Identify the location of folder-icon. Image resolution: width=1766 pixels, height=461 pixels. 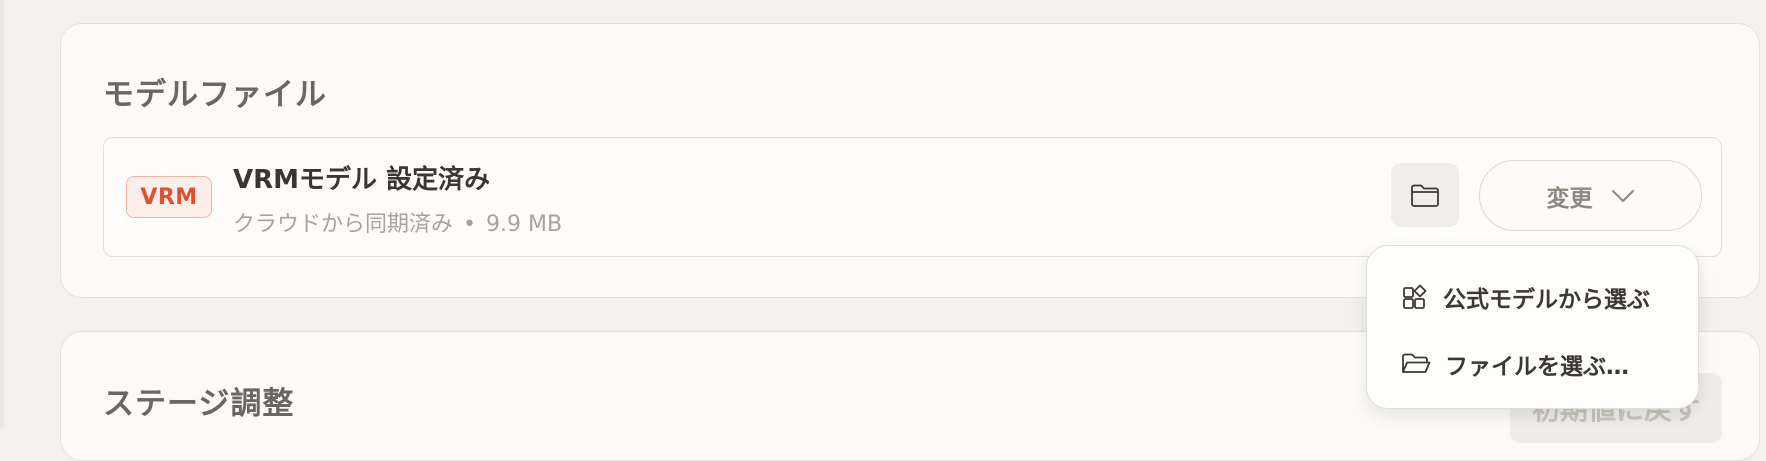
(1425, 195).